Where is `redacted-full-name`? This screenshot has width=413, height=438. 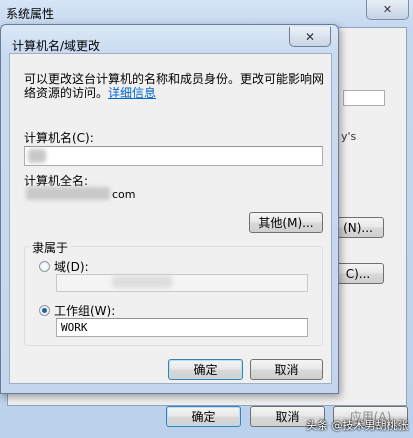
redacted-full-name is located at coordinates (68, 193).